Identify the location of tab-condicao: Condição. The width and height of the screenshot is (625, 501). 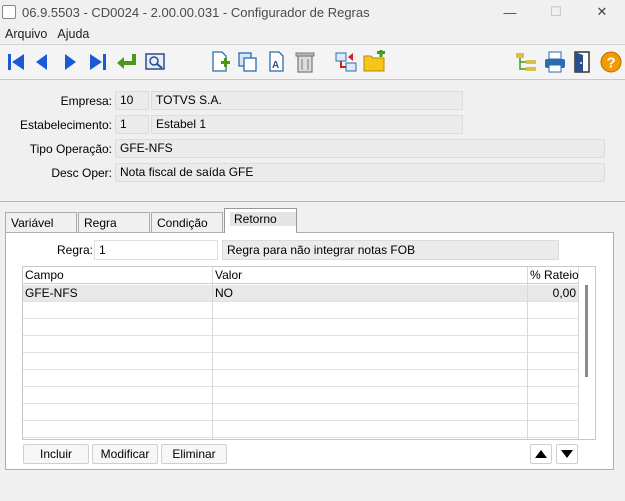
(187, 222).